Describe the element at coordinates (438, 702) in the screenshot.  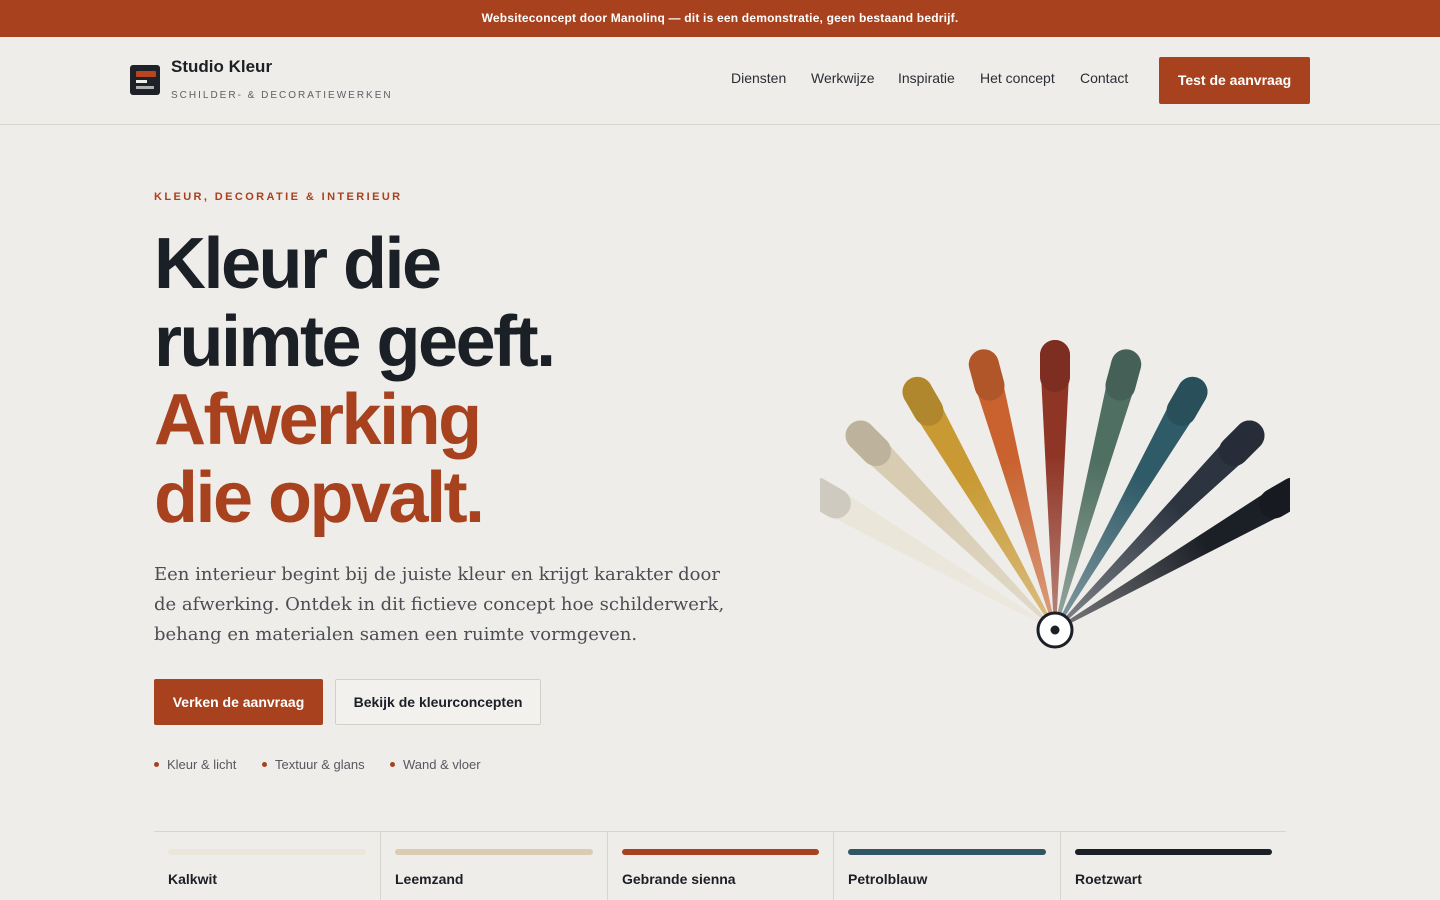
I see `view-color-concepts-button: Bekijk de kleurconcepten` at that location.